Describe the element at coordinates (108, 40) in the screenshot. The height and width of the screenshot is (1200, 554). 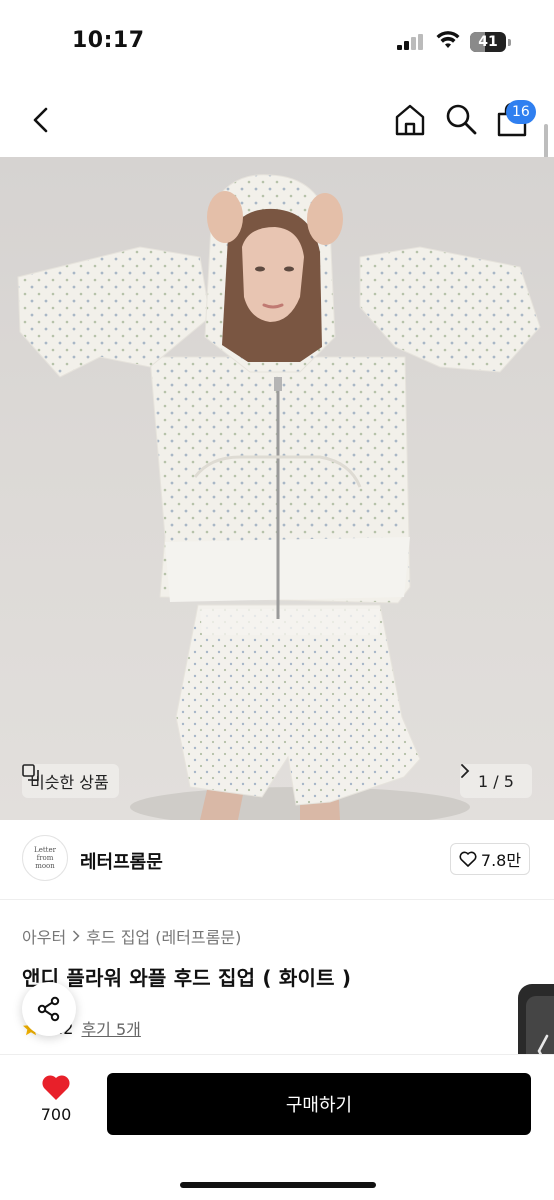
I see `status-time: 10:17` at that location.